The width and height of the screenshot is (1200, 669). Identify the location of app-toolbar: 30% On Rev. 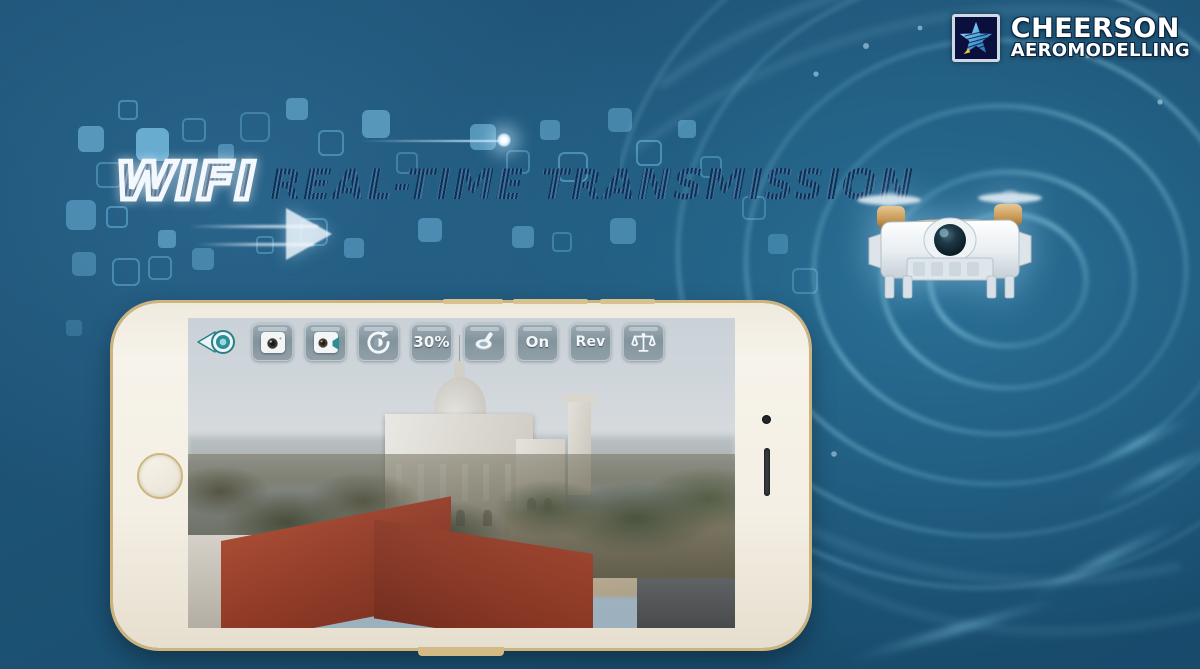
(429, 342).